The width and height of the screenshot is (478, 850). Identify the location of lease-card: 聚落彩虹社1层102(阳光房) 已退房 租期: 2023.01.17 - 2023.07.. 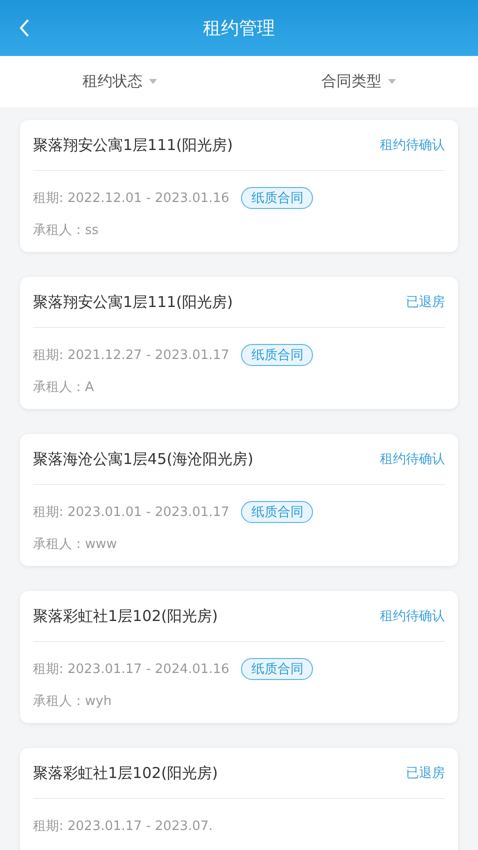
(239, 799).